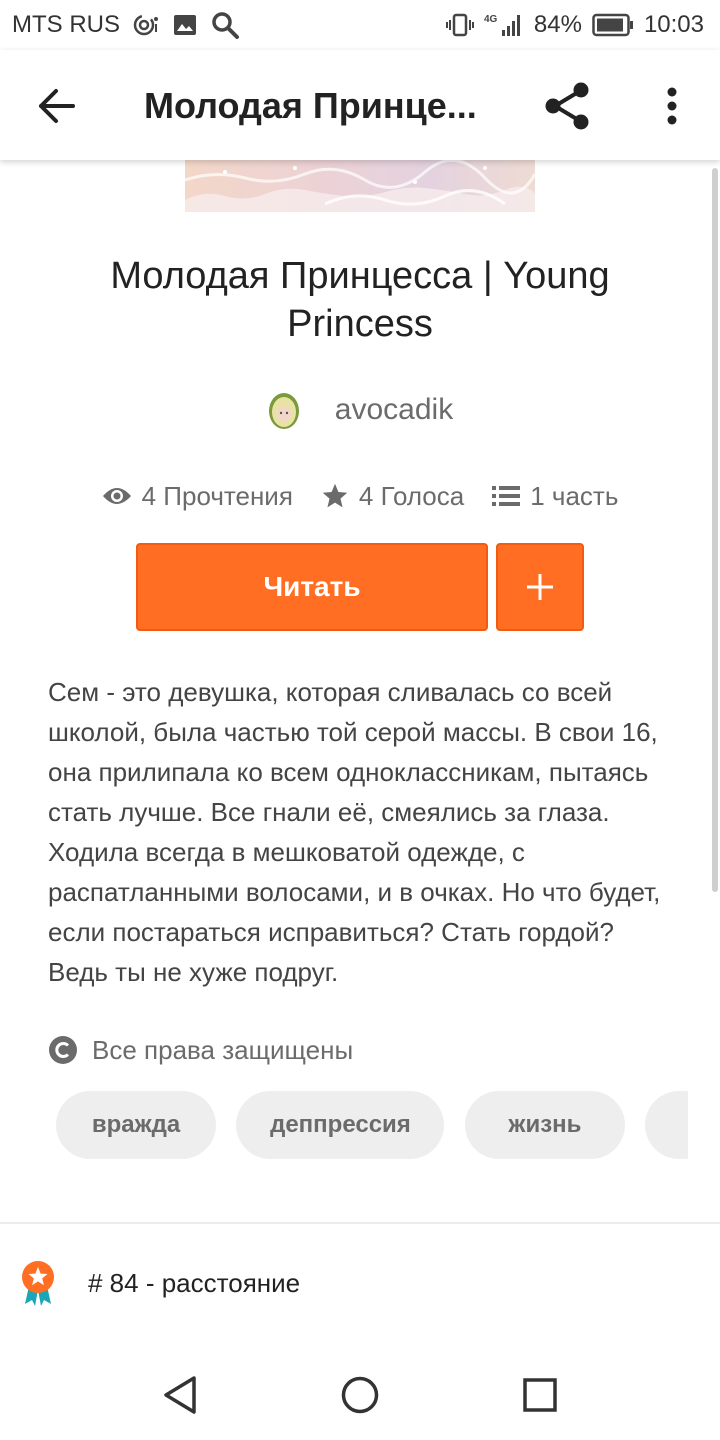  I want to click on nav-home-icon, so click(360, 1395).